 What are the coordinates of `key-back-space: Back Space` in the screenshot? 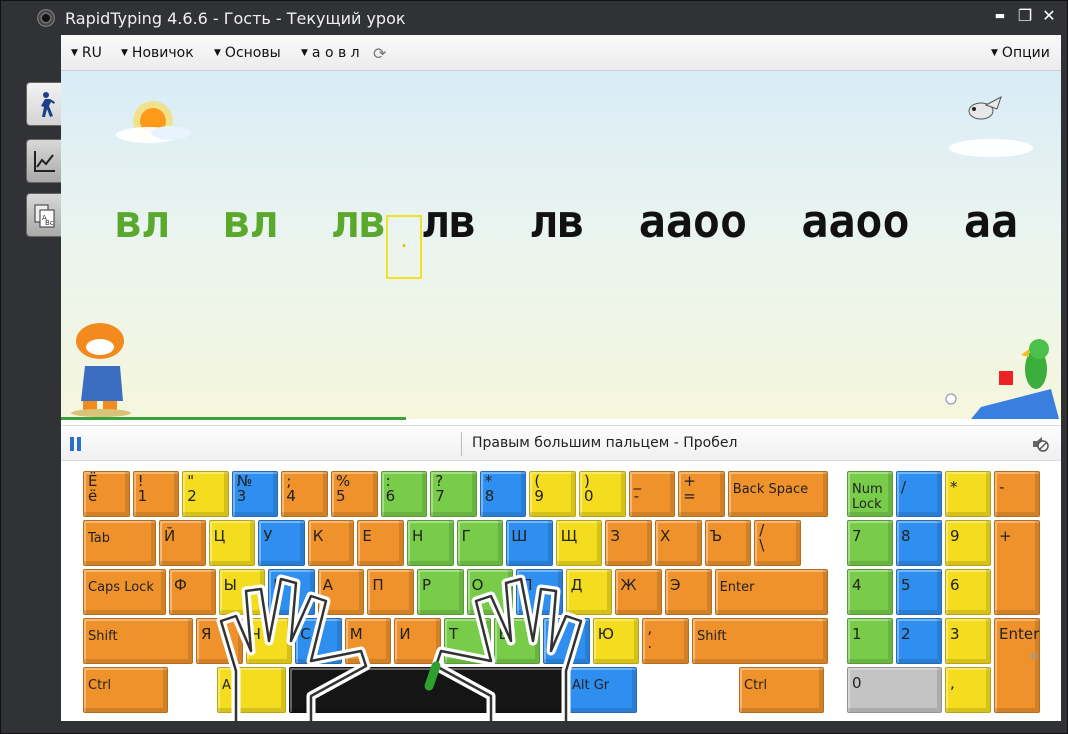 It's located at (777, 494).